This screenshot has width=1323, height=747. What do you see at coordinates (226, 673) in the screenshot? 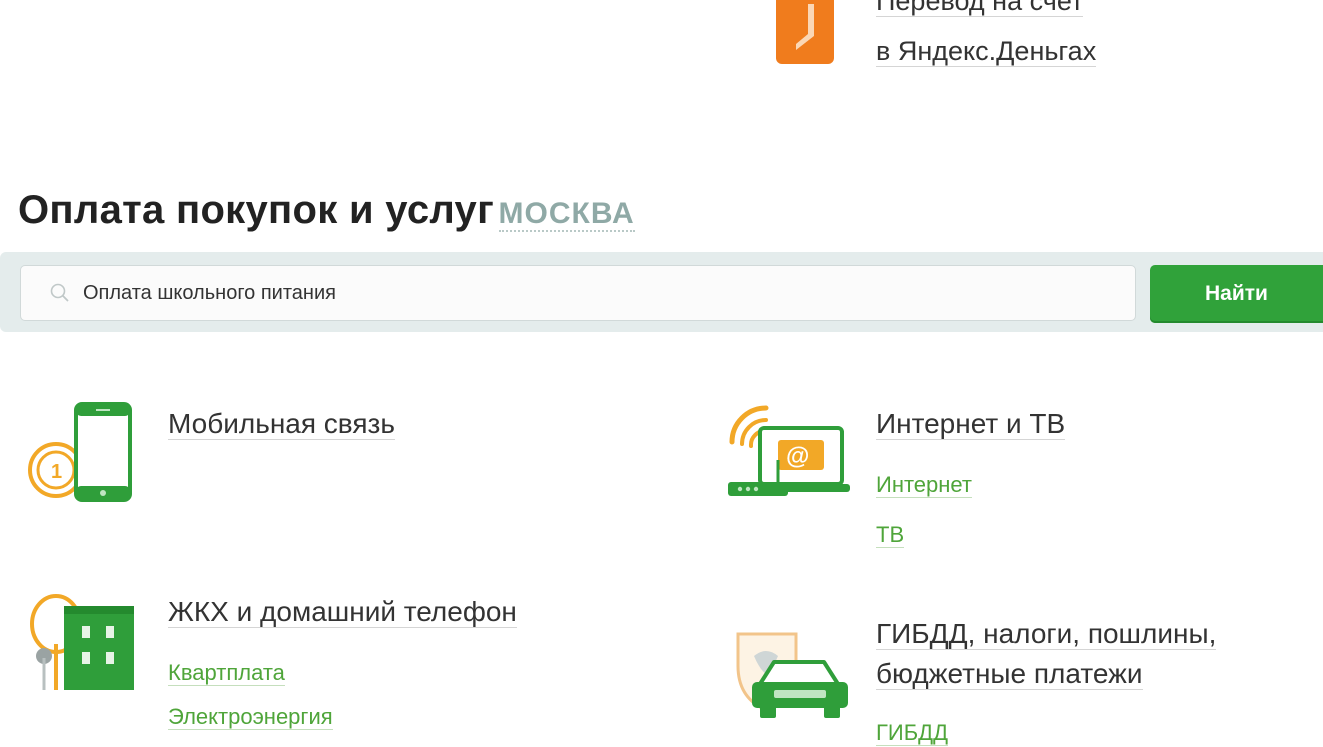
I see `rent-link: Квартплата` at bounding box center [226, 673].